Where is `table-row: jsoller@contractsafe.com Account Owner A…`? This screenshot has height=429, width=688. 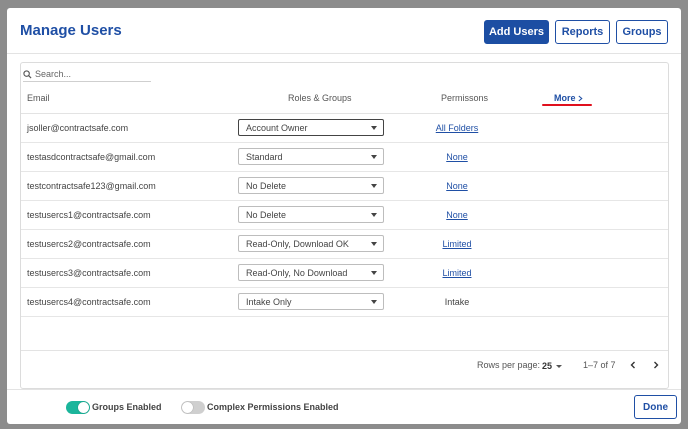 table-row: jsoller@contractsafe.com Account Owner A… is located at coordinates (344, 128).